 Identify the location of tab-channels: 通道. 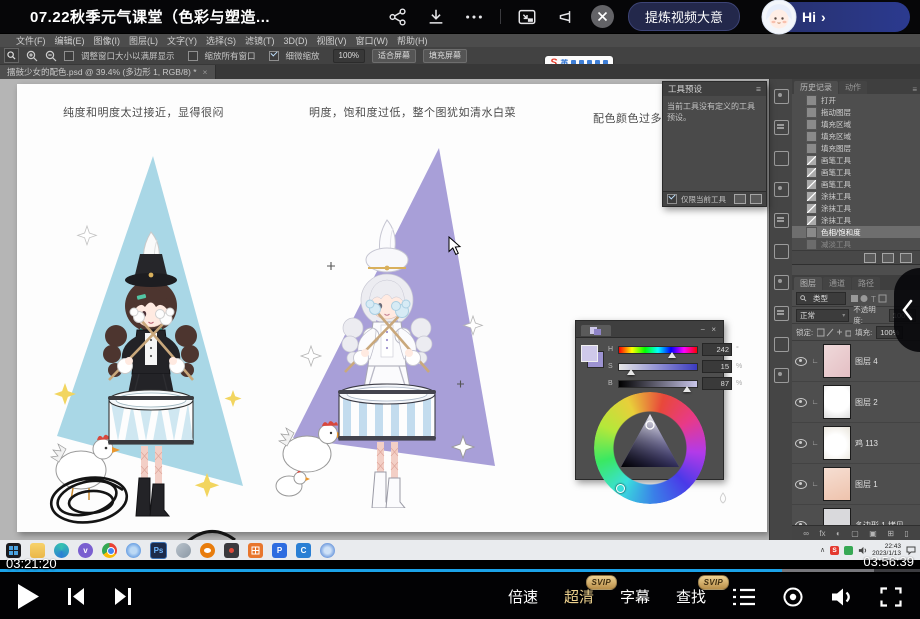
(837, 283).